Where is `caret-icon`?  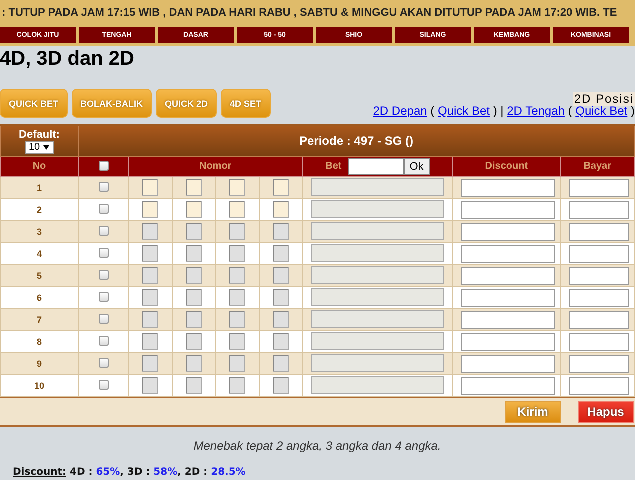
caret-icon is located at coordinates (46, 147).